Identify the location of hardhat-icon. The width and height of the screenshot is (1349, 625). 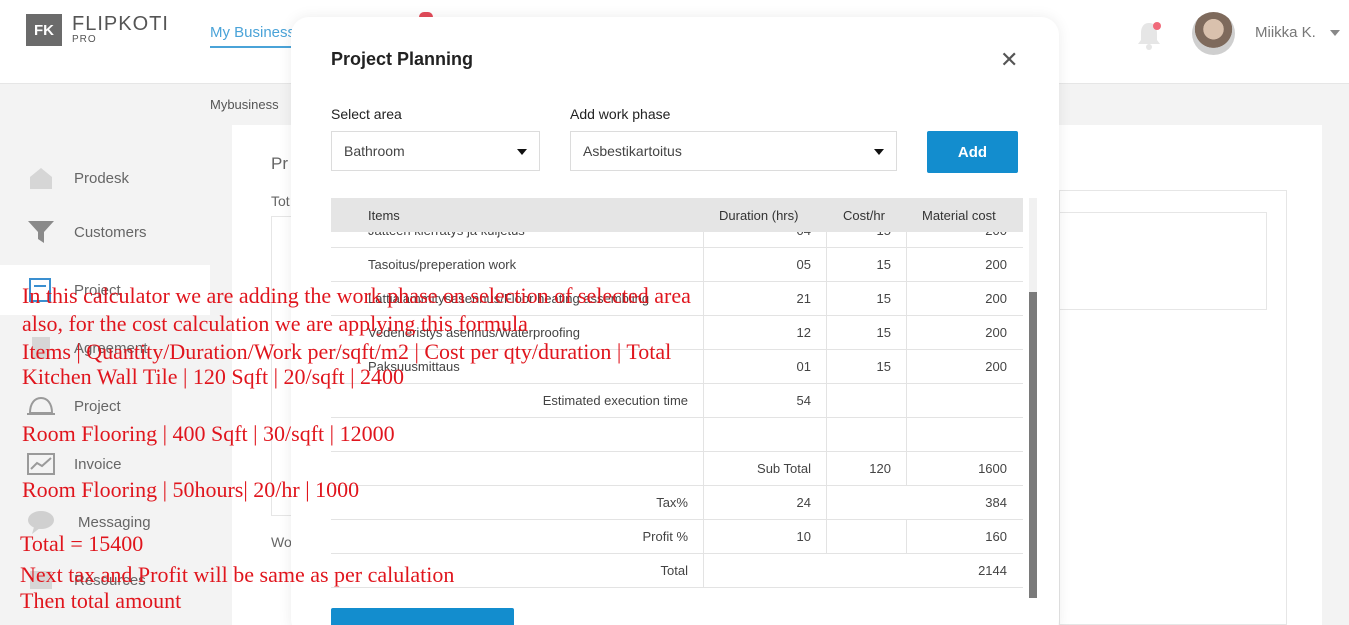
(41, 405).